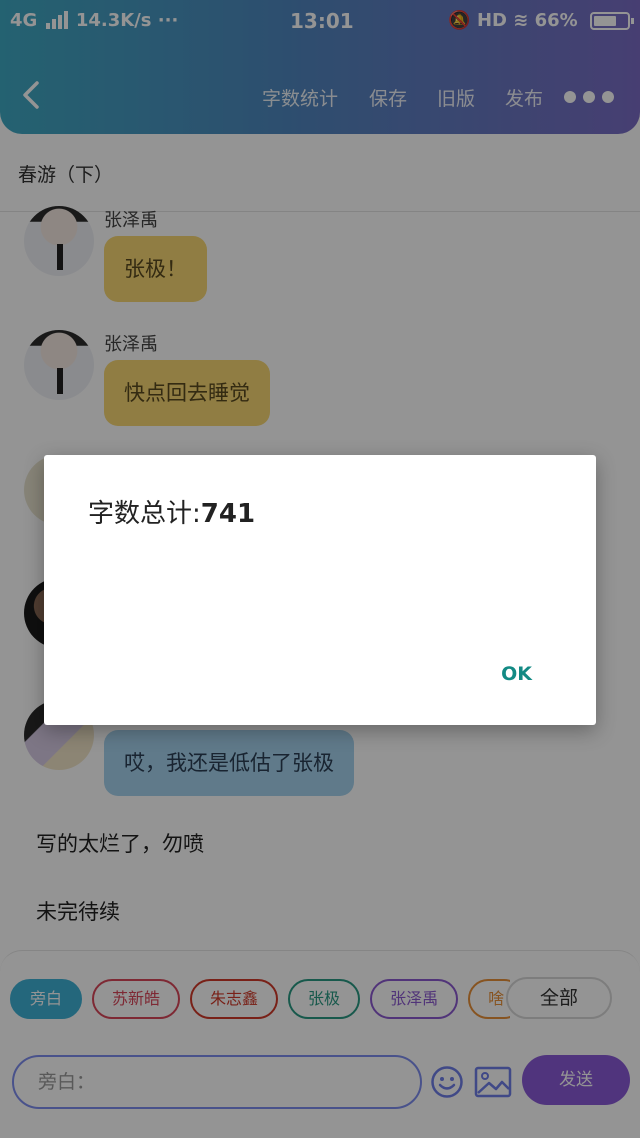  I want to click on dialog-message: 字数总计:741, so click(171, 511).